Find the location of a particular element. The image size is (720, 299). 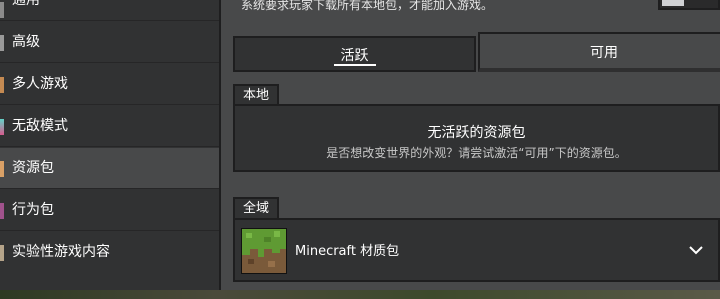

tab-underline is located at coordinates (354, 65).